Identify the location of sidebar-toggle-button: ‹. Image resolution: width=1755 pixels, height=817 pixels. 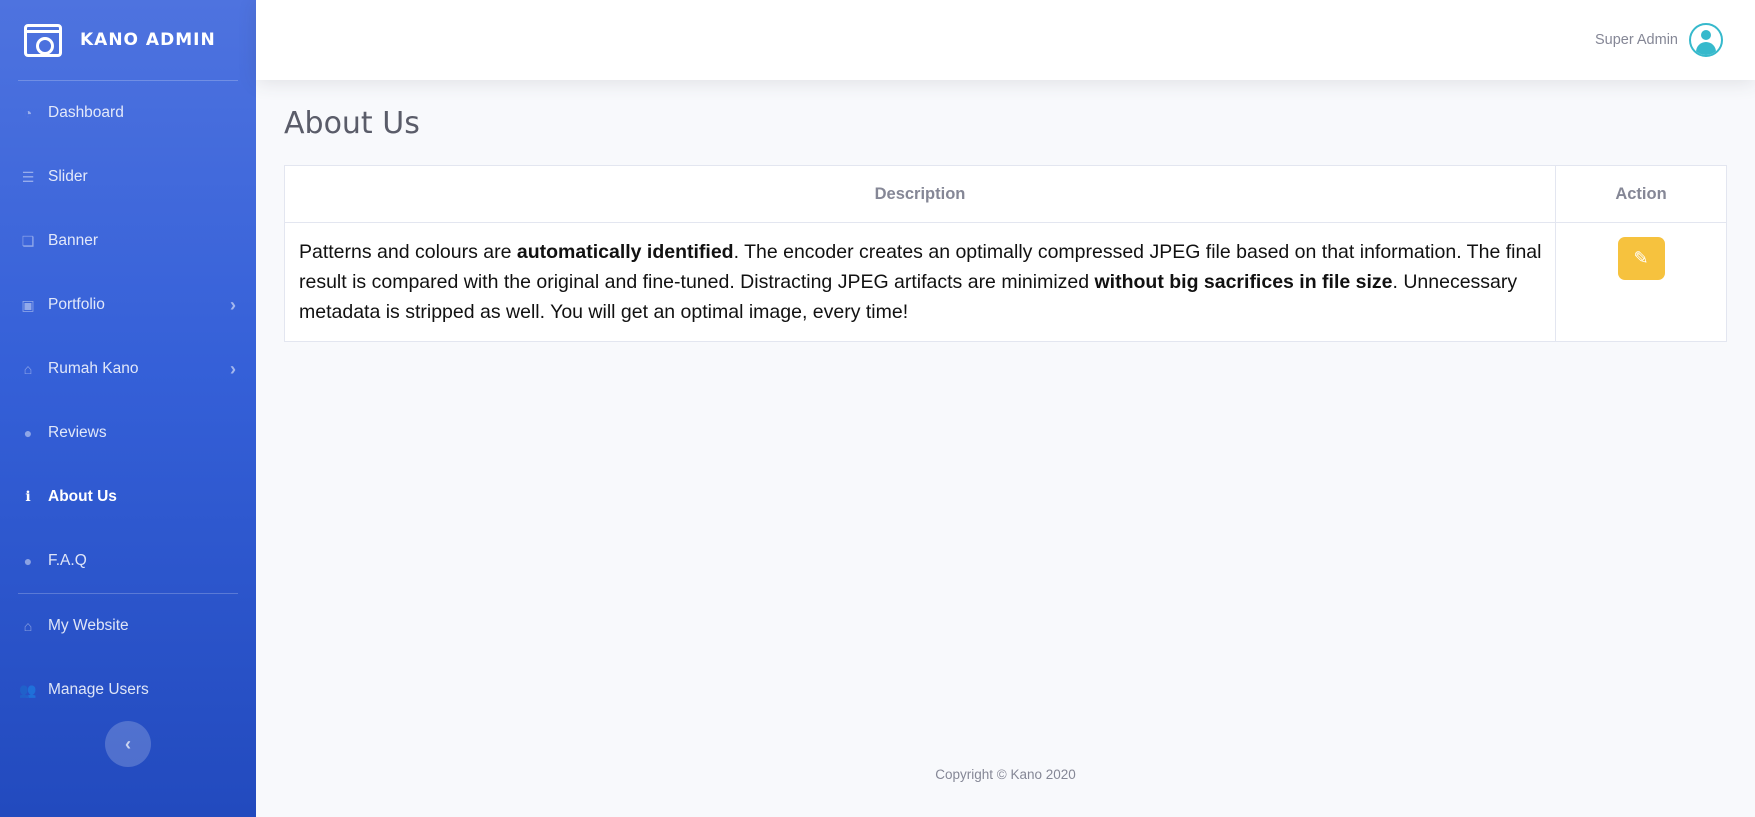
(128, 744).